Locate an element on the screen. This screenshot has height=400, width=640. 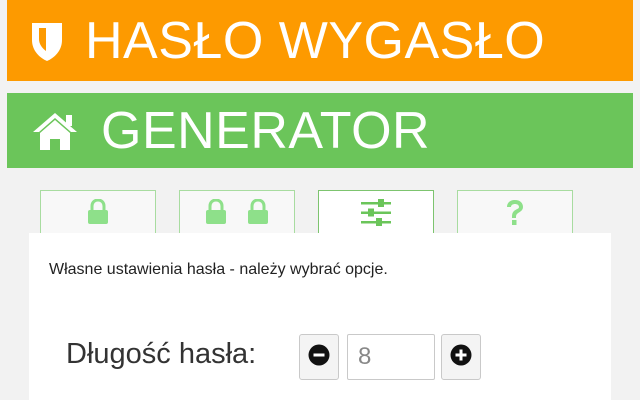
app-title: HASŁO WYGASŁO is located at coordinates (315, 40).